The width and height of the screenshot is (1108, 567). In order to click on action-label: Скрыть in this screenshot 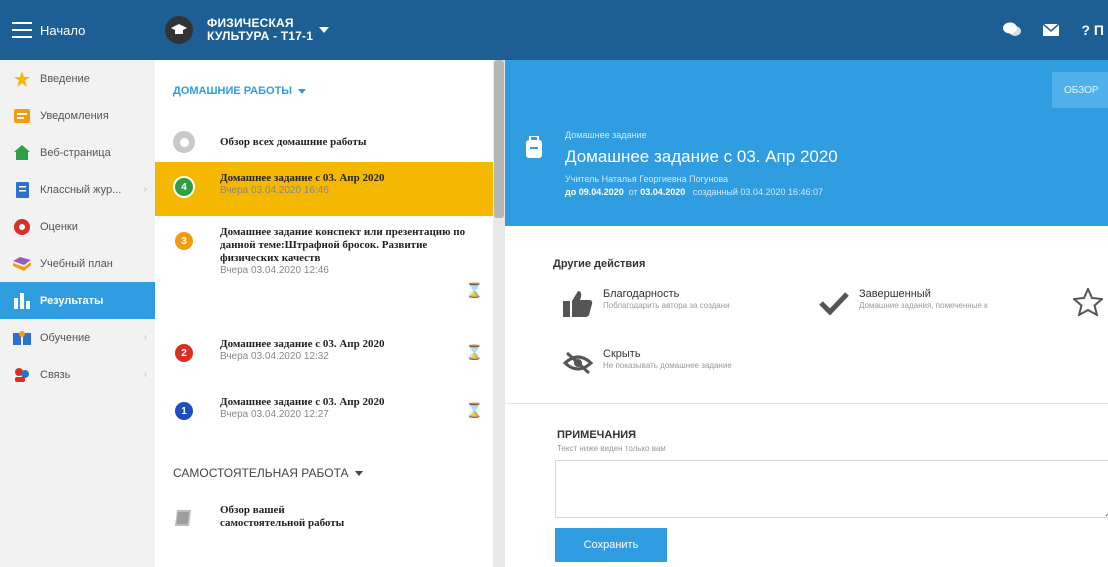, I will do `click(622, 354)`.